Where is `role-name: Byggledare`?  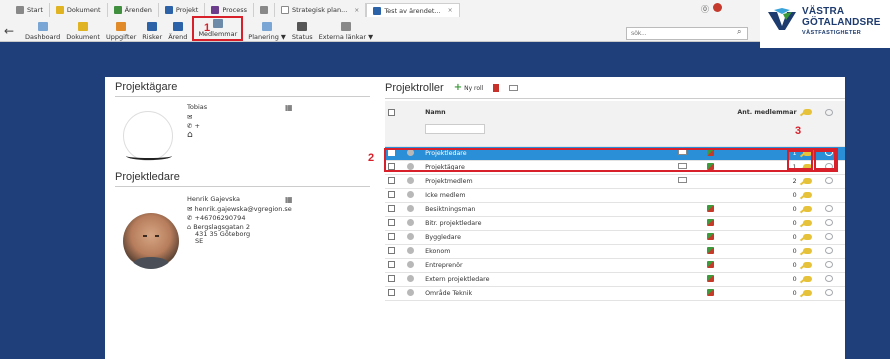 role-name: Byggledare is located at coordinates (548, 237).